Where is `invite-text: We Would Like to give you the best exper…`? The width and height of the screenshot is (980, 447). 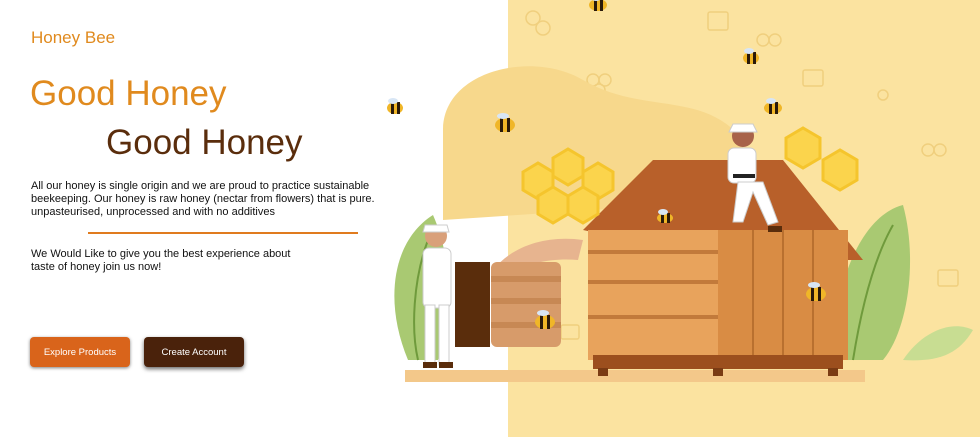
invite-text: We Would Like to give you the best exper… is located at coordinates (161, 260).